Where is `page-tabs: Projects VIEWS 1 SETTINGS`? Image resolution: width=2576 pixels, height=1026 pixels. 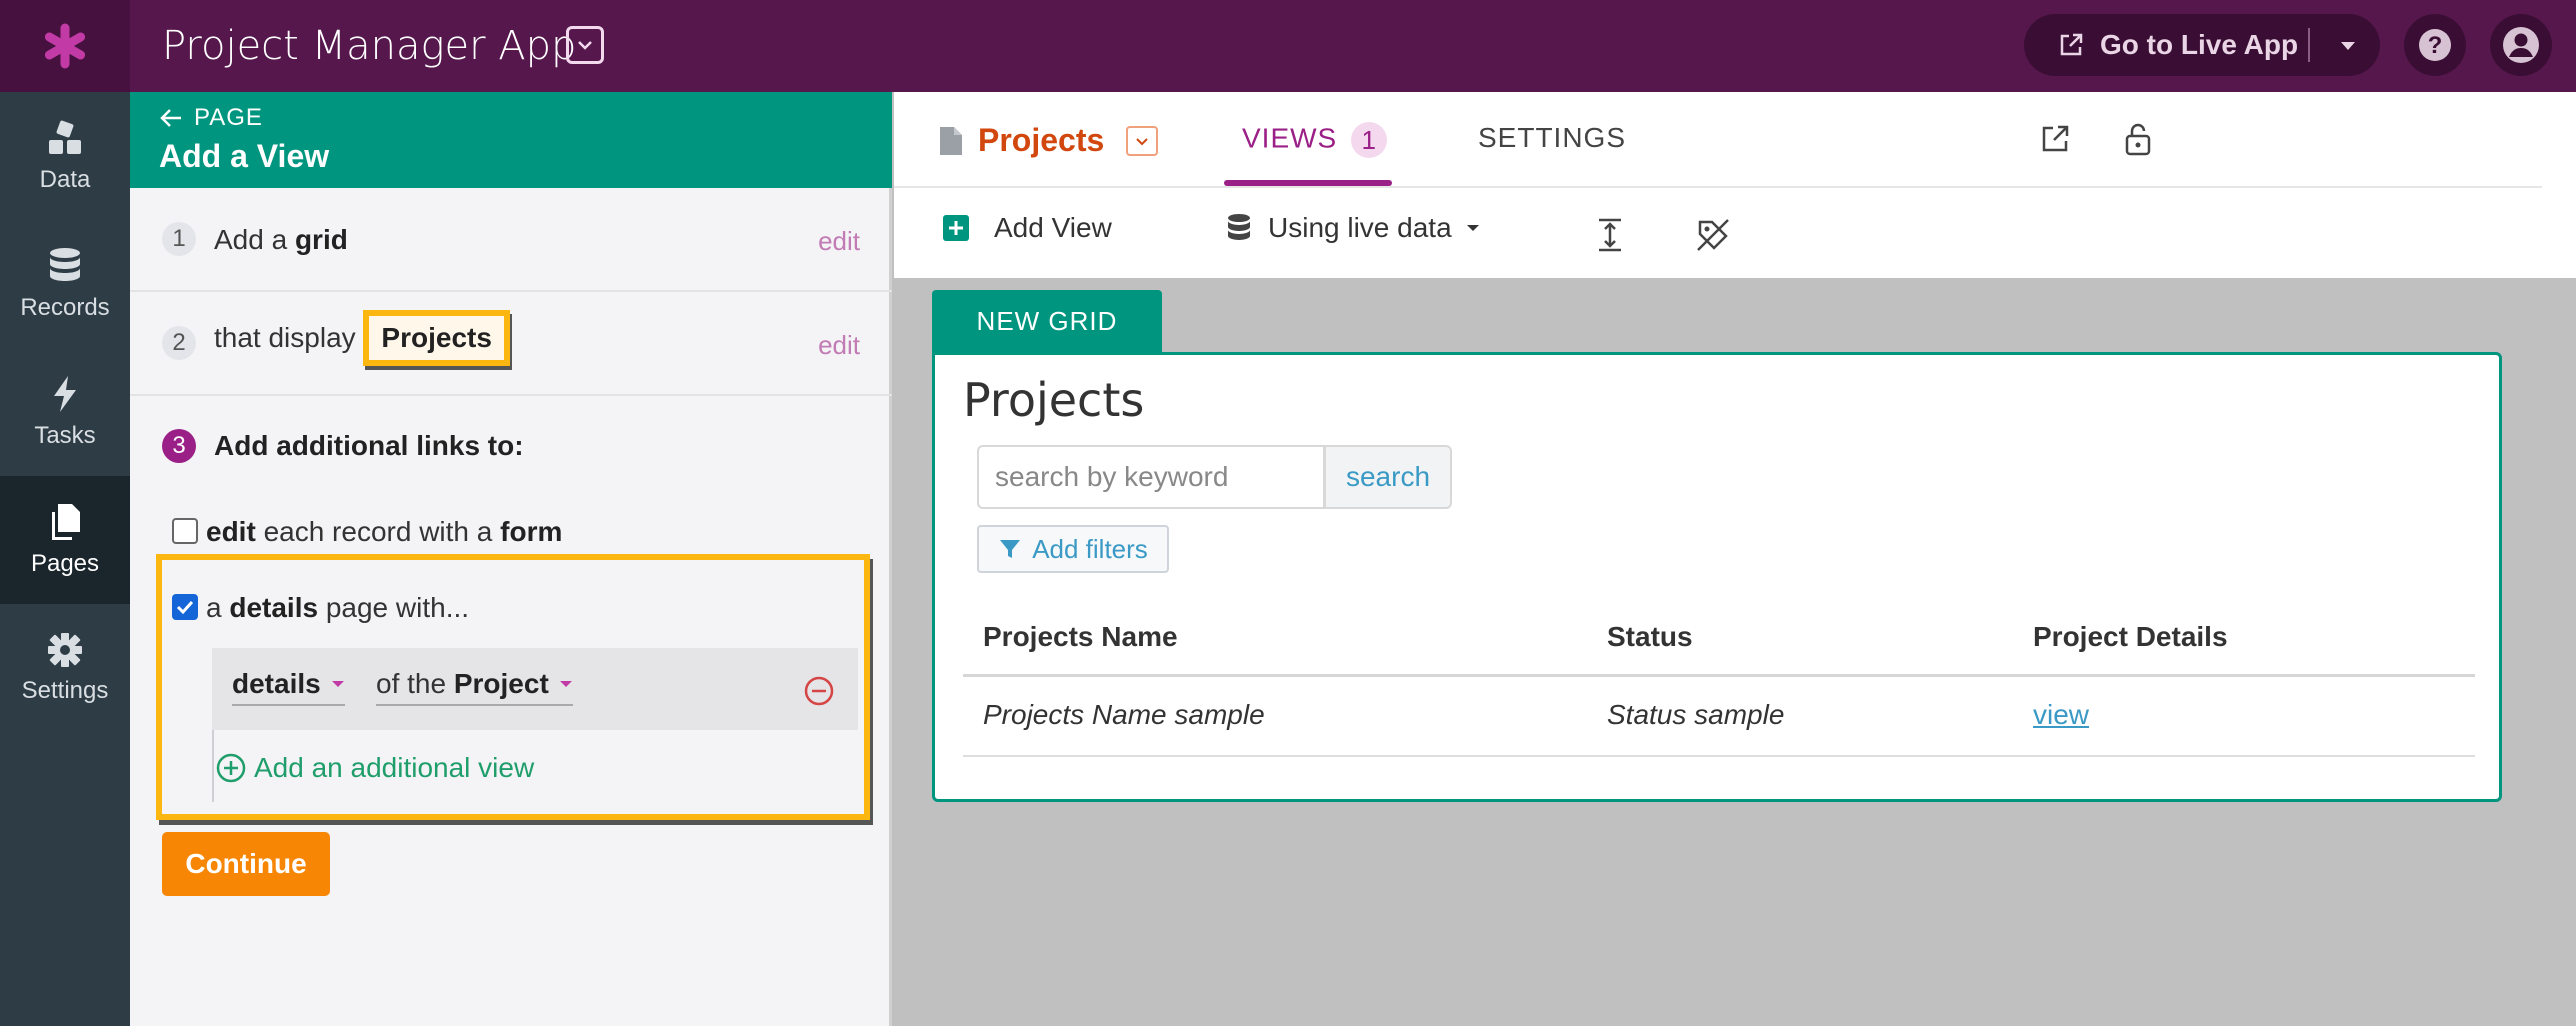
page-tabs: Projects VIEWS 1 SETTINGS is located at coordinates (1718, 140).